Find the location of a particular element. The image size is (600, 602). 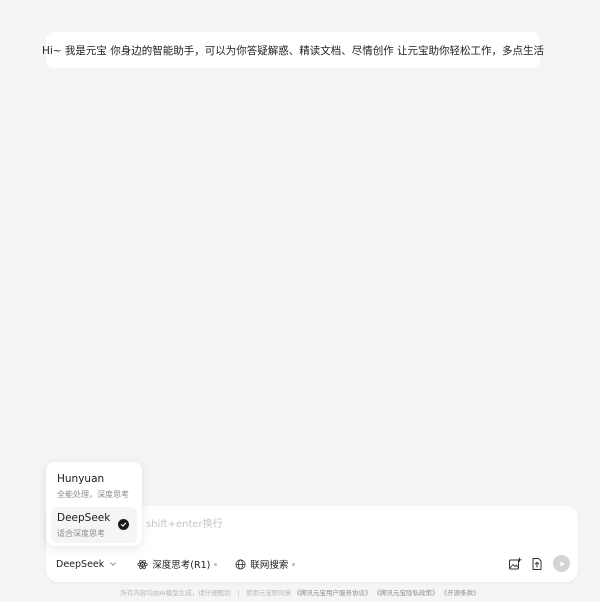

send-icon is located at coordinates (562, 563).